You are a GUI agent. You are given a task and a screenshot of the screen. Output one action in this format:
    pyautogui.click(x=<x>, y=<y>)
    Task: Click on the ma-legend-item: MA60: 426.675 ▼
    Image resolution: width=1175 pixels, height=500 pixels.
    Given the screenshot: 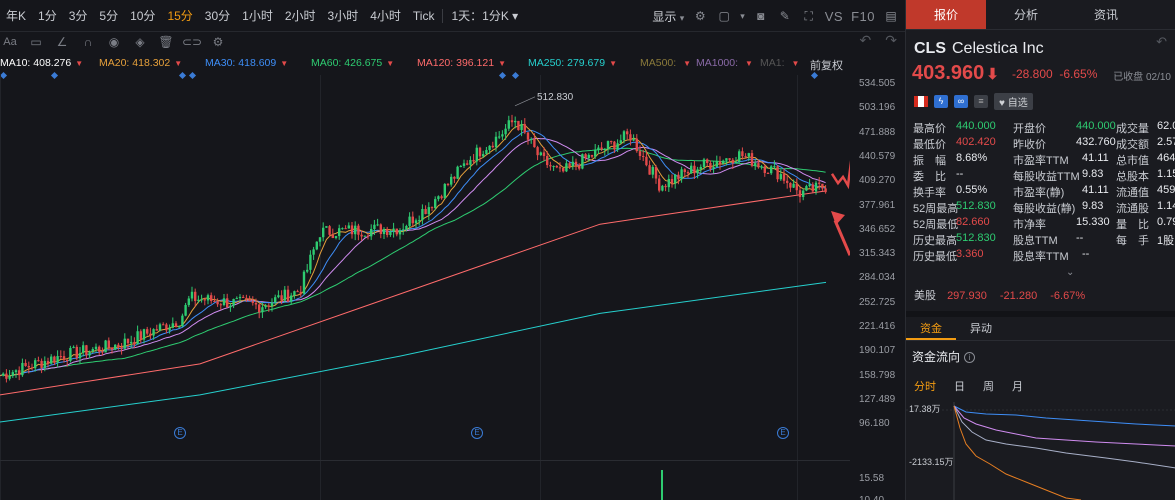 What is the action you would take?
    pyautogui.click(x=352, y=63)
    